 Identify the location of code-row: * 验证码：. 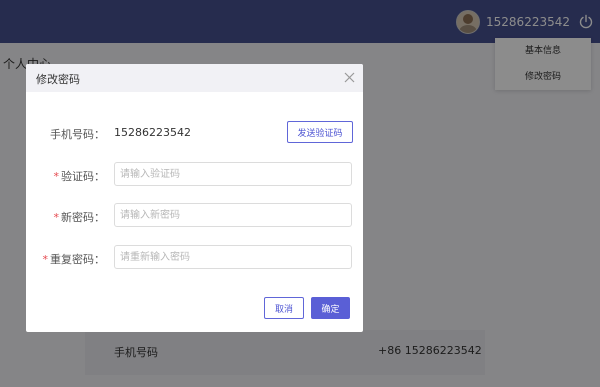
(194, 175).